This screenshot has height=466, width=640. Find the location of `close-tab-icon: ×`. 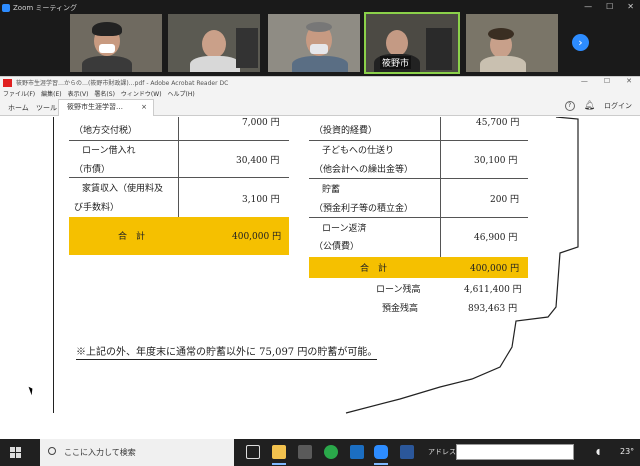

close-tab-icon: × is located at coordinates (144, 107).